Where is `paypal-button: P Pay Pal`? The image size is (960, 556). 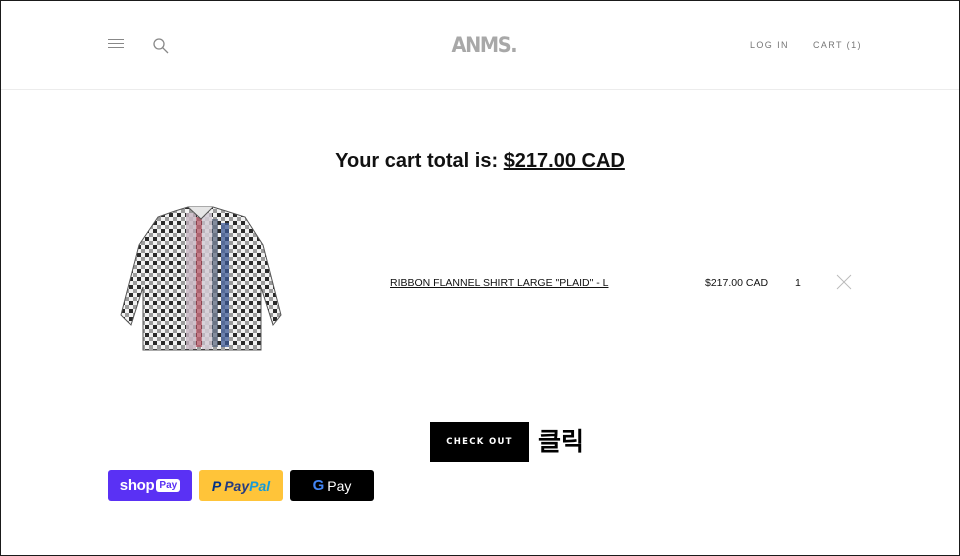 paypal-button: P Pay Pal is located at coordinates (241, 485).